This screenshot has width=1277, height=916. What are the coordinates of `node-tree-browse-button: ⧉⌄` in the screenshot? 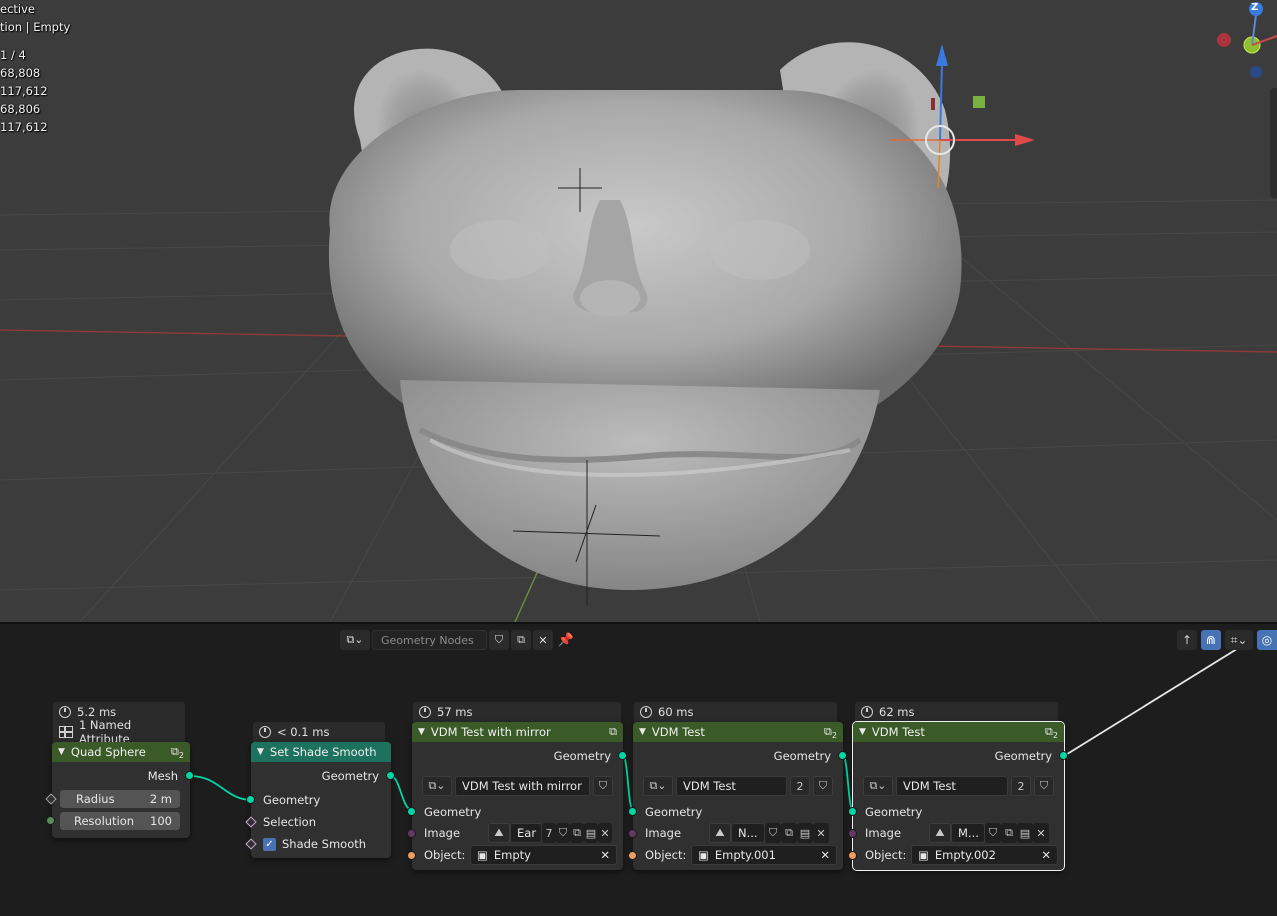 It's located at (355, 640).